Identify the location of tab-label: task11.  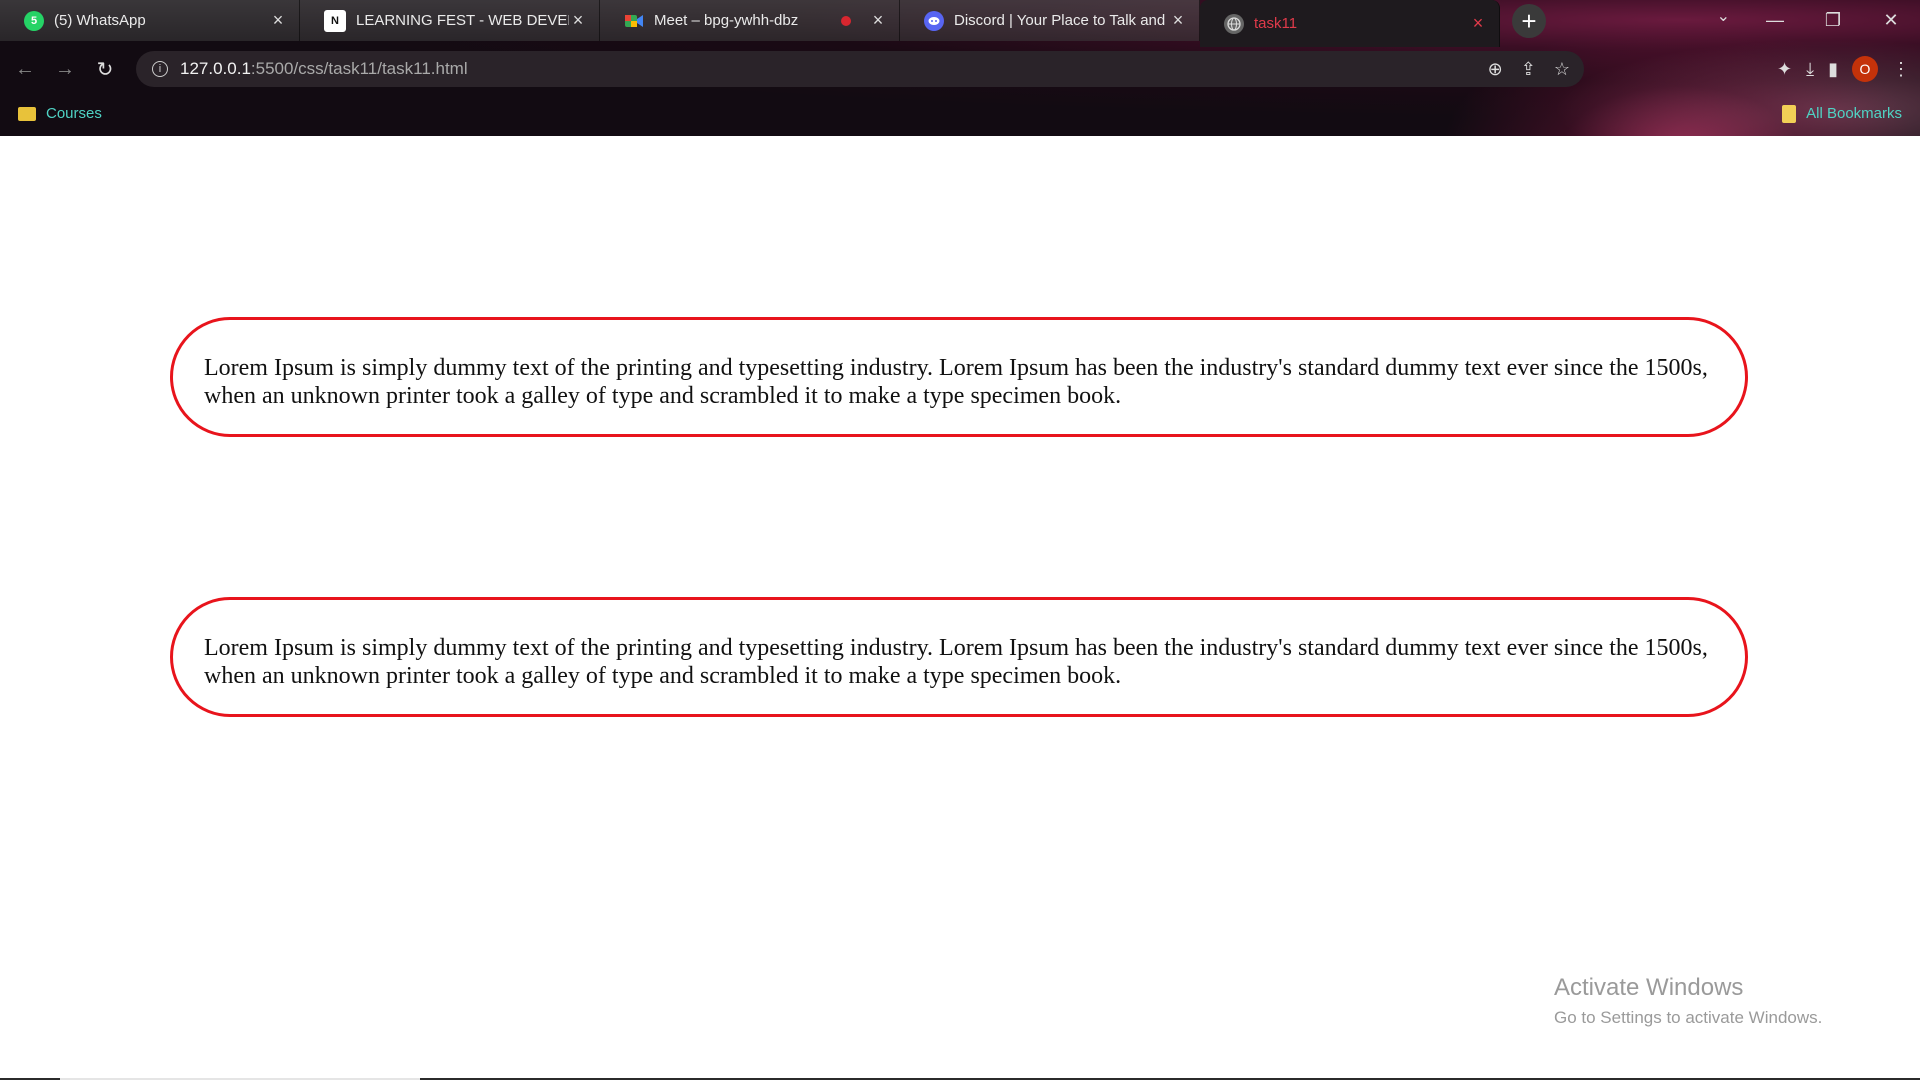
(1276, 23).